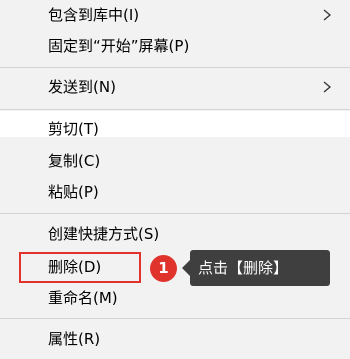 The image size is (350, 359). Describe the element at coordinates (73, 129) in the screenshot. I see `menu-item-label: 剪切(T)` at that location.